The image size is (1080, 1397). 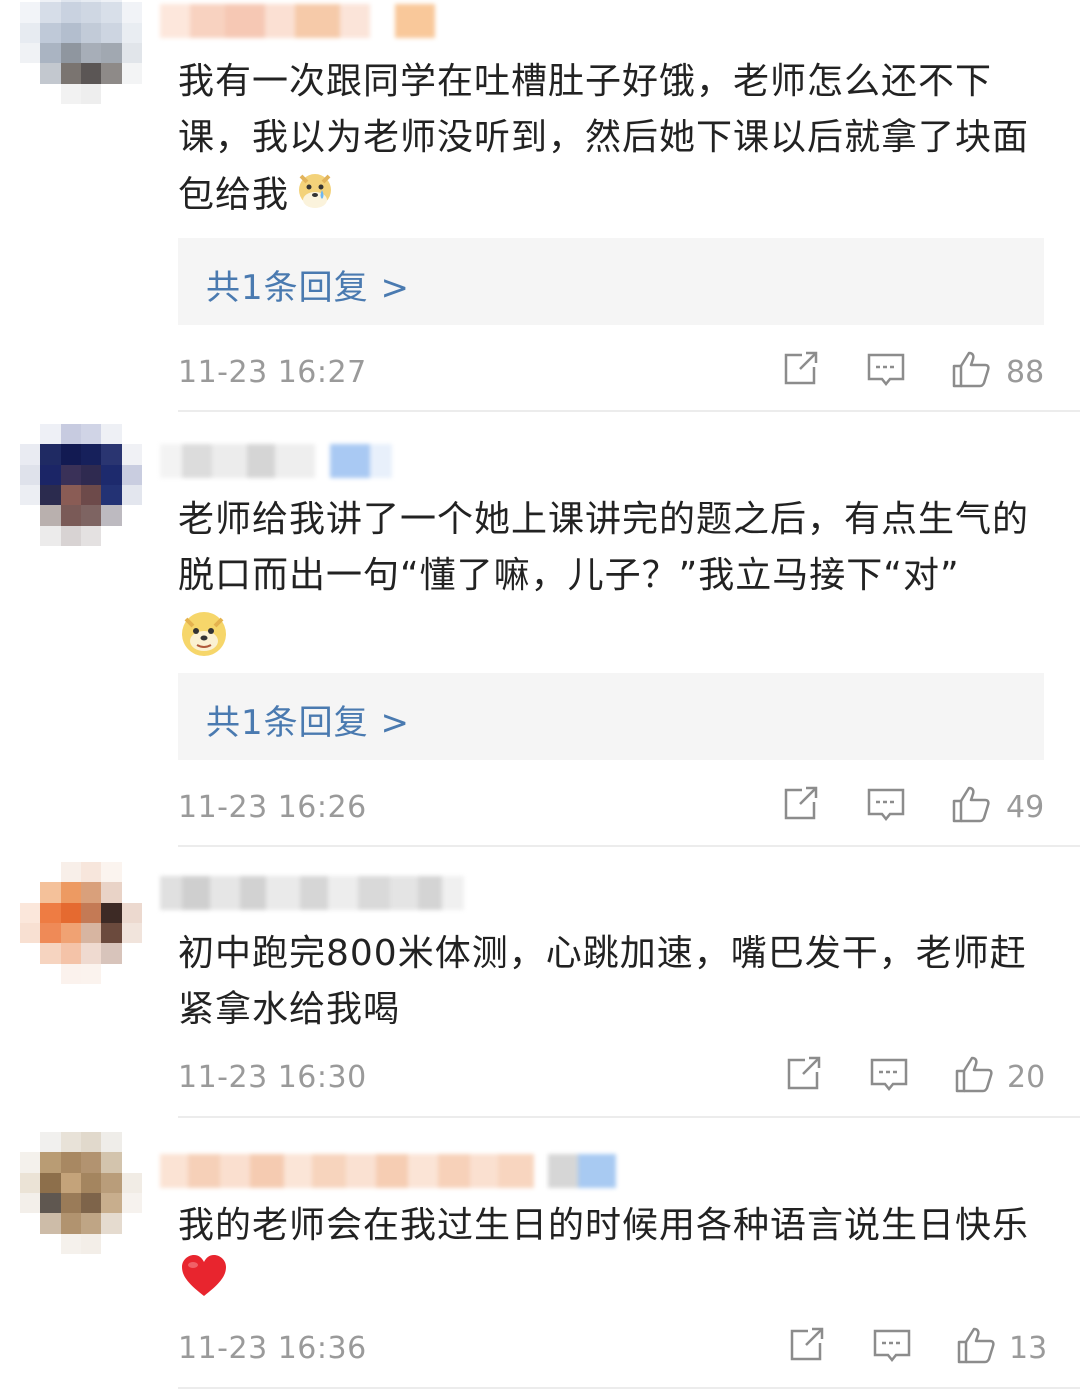 I want to click on timestamp: 11-23 16:27, so click(x=272, y=372).